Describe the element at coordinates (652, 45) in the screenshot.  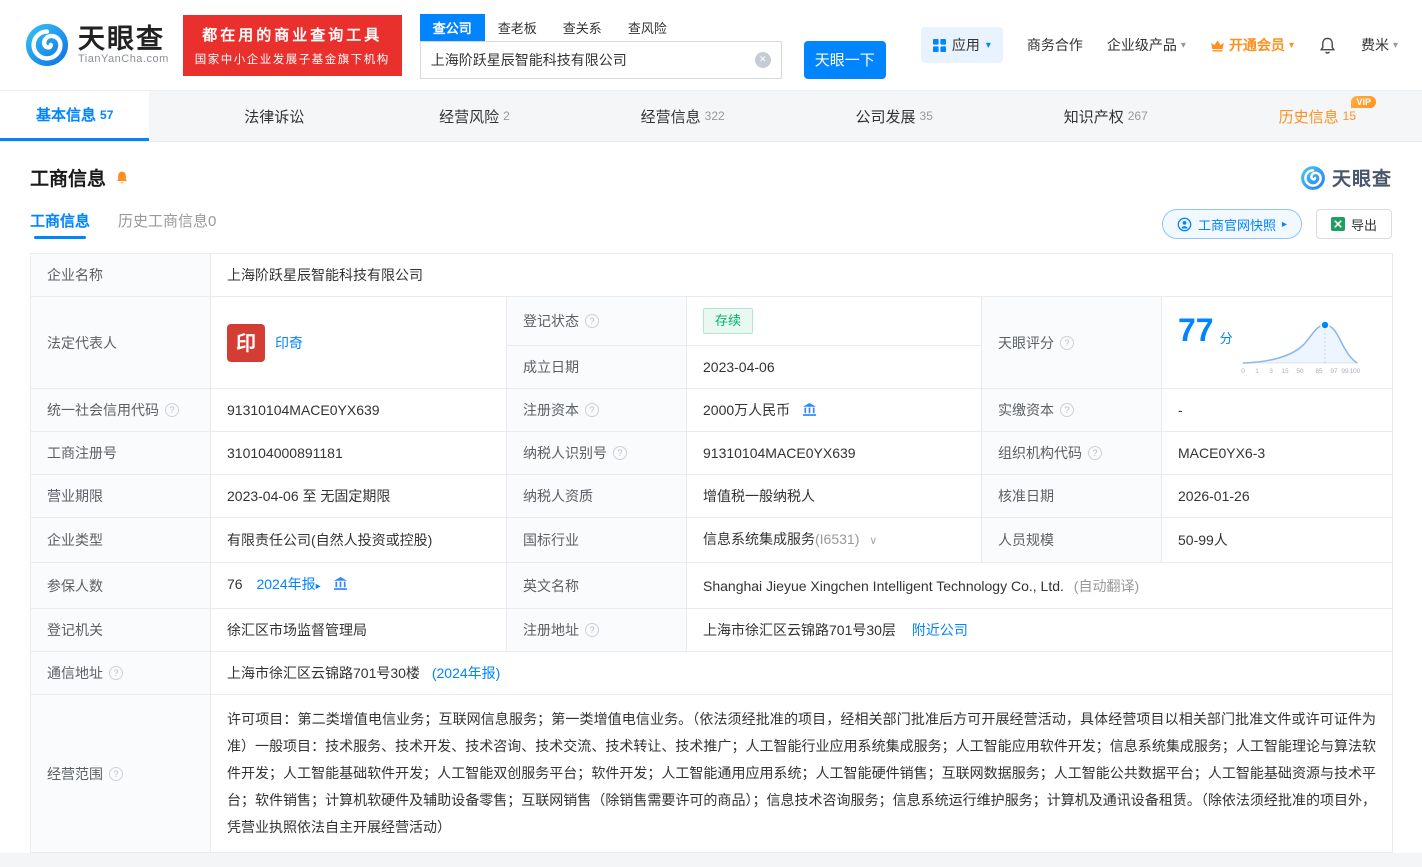
I see `search-area: 查公司 查老板 查关系 查风险 ✕ 天眼一下` at that location.